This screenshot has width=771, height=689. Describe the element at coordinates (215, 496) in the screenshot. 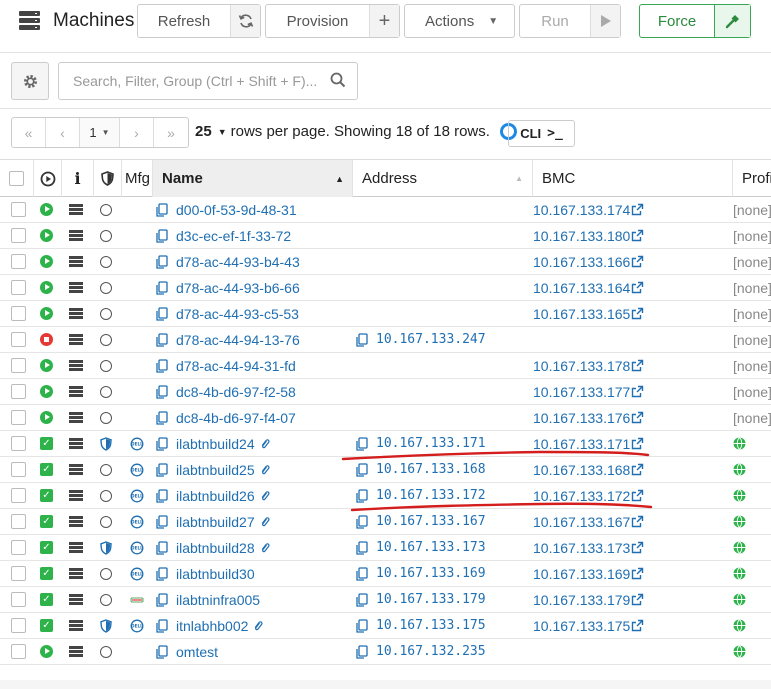

I see `machine-name-link: ilabtnbuild26` at that location.